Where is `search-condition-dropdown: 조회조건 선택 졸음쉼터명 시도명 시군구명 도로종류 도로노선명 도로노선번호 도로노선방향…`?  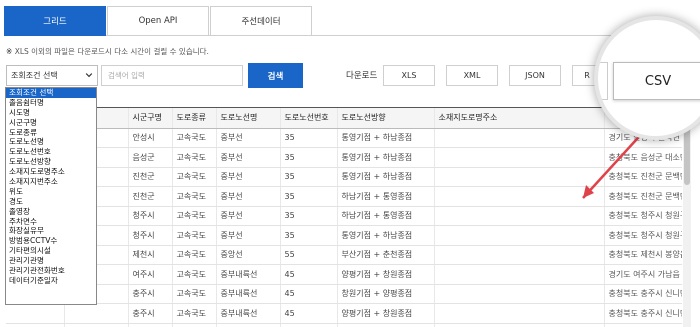 search-condition-dropdown: 조회조건 선택 졸음쉼터명 시도명 시군구명 도로종류 도로노선명 도로노선번호 도로노선방향… is located at coordinates (51, 196).